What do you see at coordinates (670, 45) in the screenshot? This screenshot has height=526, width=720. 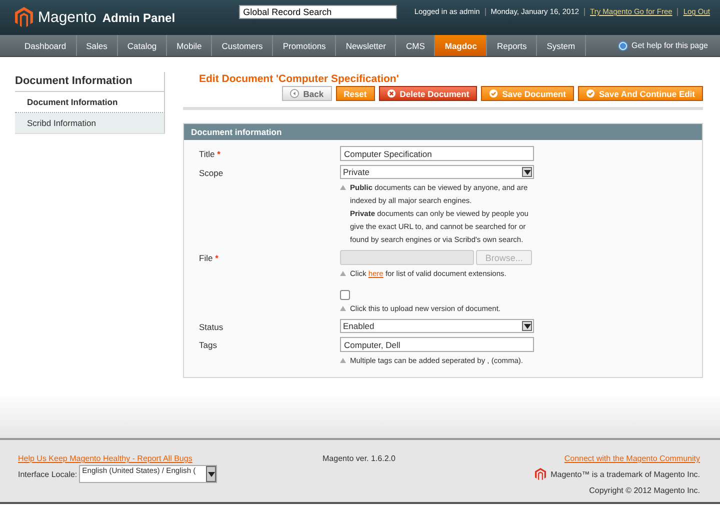 I see `help-link: Get help for this page` at bounding box center [670, 45].